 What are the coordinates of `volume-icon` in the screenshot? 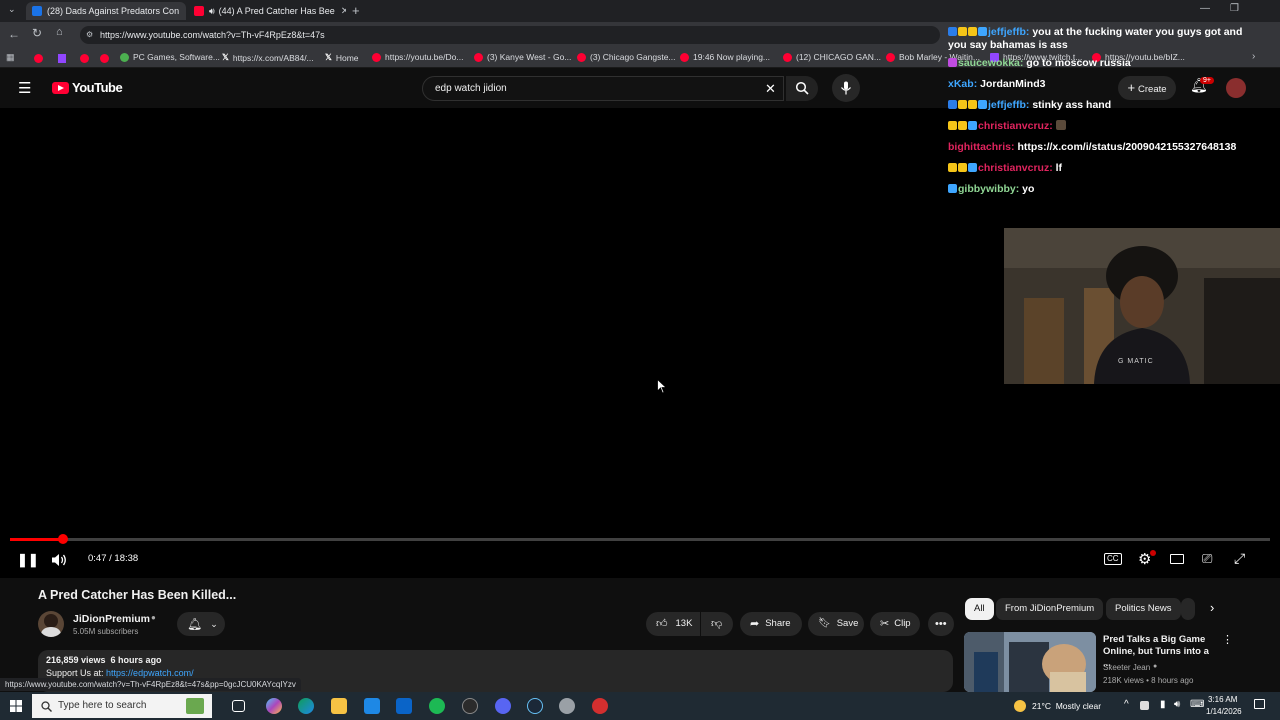 It's located at (59, 560).